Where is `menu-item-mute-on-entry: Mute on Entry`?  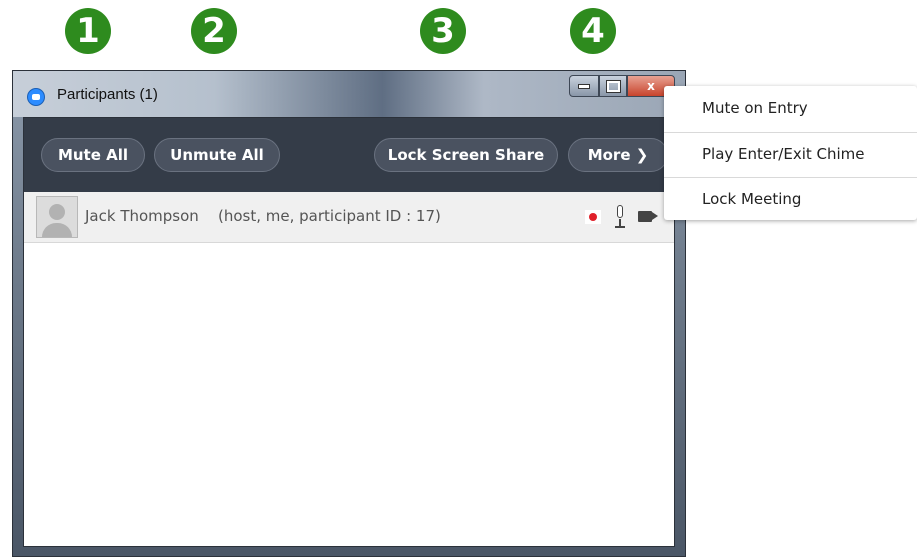 menu-item-mute-on-entry: Mute on Entry is located at coordinates (790, 108).